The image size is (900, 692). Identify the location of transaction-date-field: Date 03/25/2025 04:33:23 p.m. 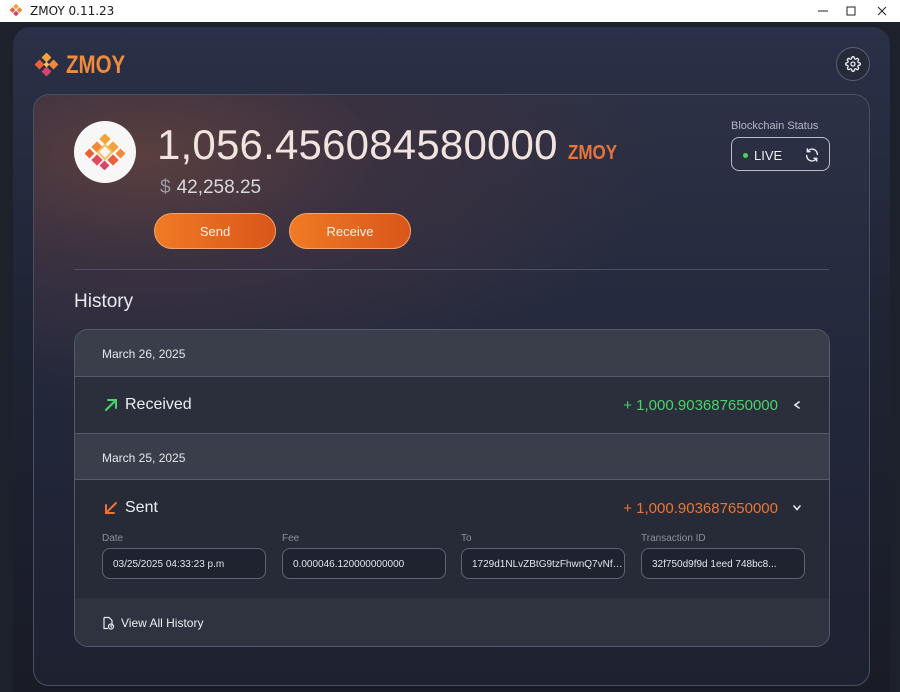
(184, 556).